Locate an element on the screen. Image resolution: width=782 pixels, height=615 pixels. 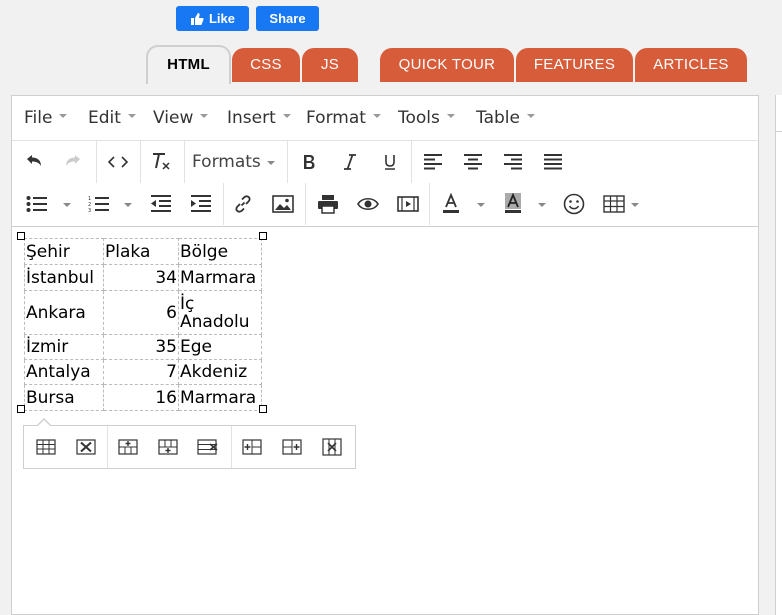
table-row: Ankara 6 İç Anadolu is located at coordinates (143, 312).